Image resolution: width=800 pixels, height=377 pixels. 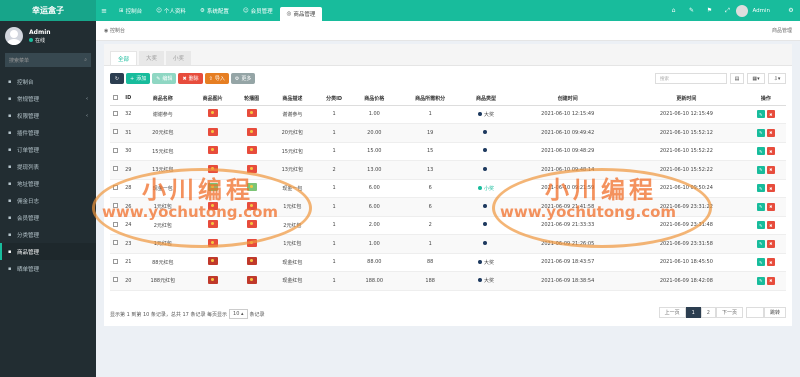 What do you see at coordinates (301, 14) in the screenshot?
I see `topnav-item: ◎ 商品管理` at bounding box center [301, 14].